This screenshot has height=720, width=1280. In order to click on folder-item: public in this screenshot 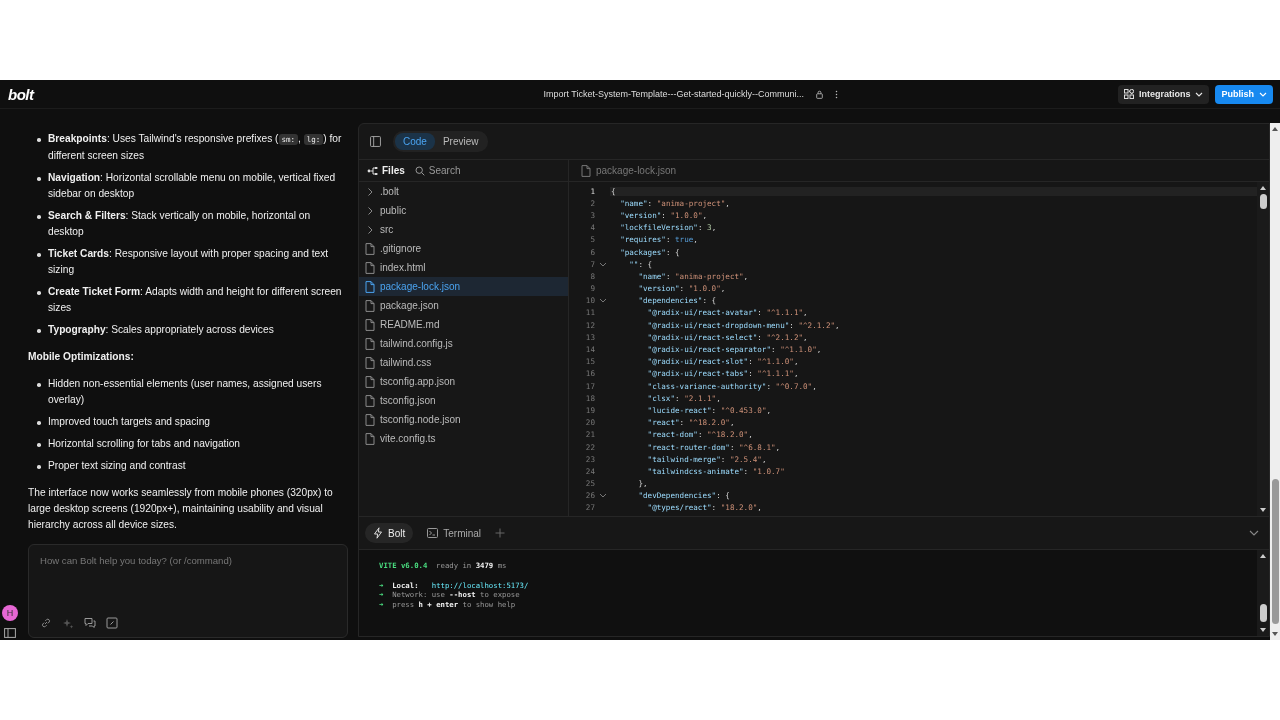, I will do `click(463, 210)`.